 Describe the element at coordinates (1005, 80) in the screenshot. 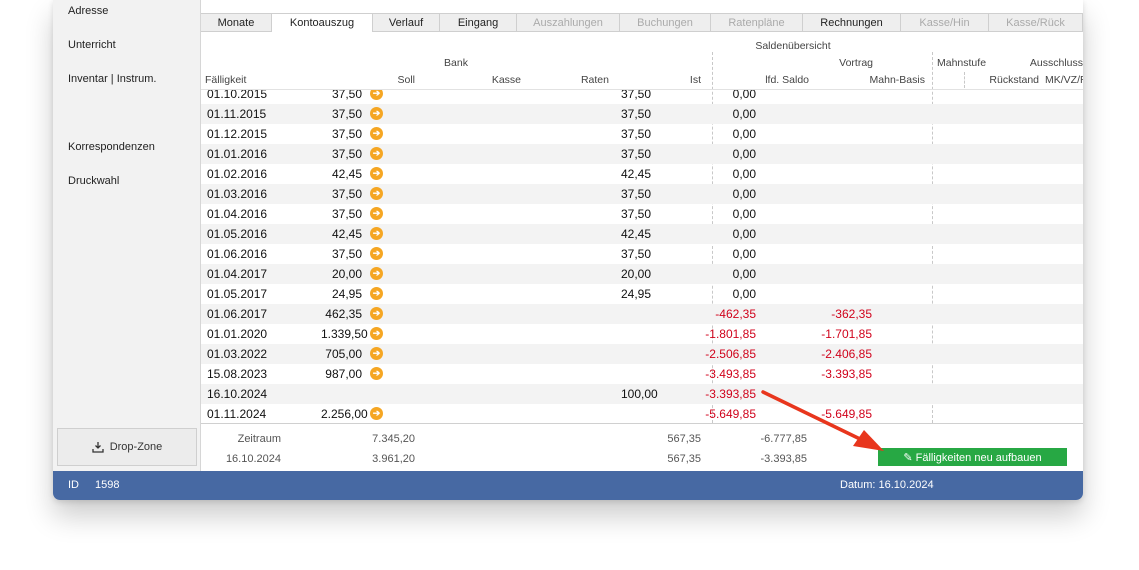

I see `header-rueckstand: Rückstand` at that location.